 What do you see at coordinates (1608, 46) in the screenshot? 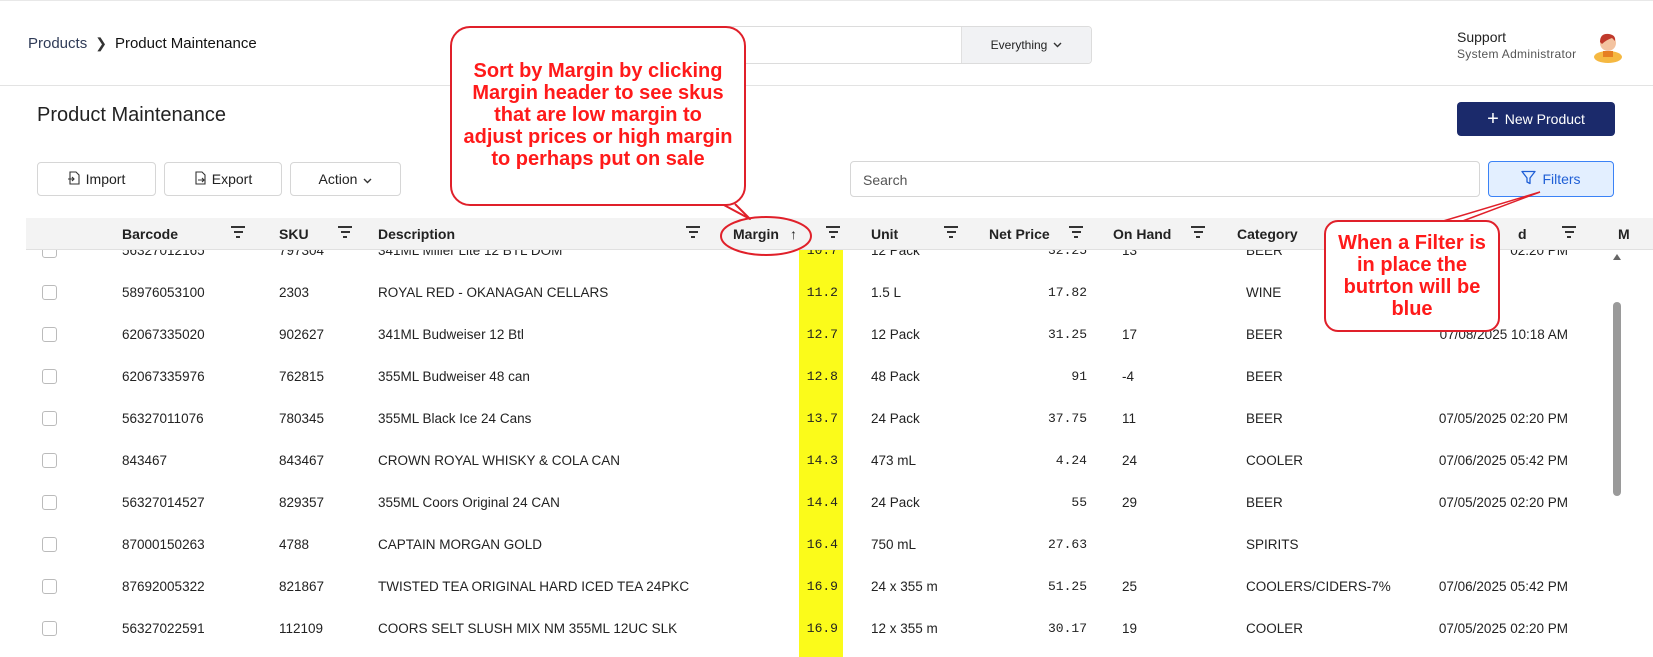
I see `avatar` at bounding box center [1608, 46].